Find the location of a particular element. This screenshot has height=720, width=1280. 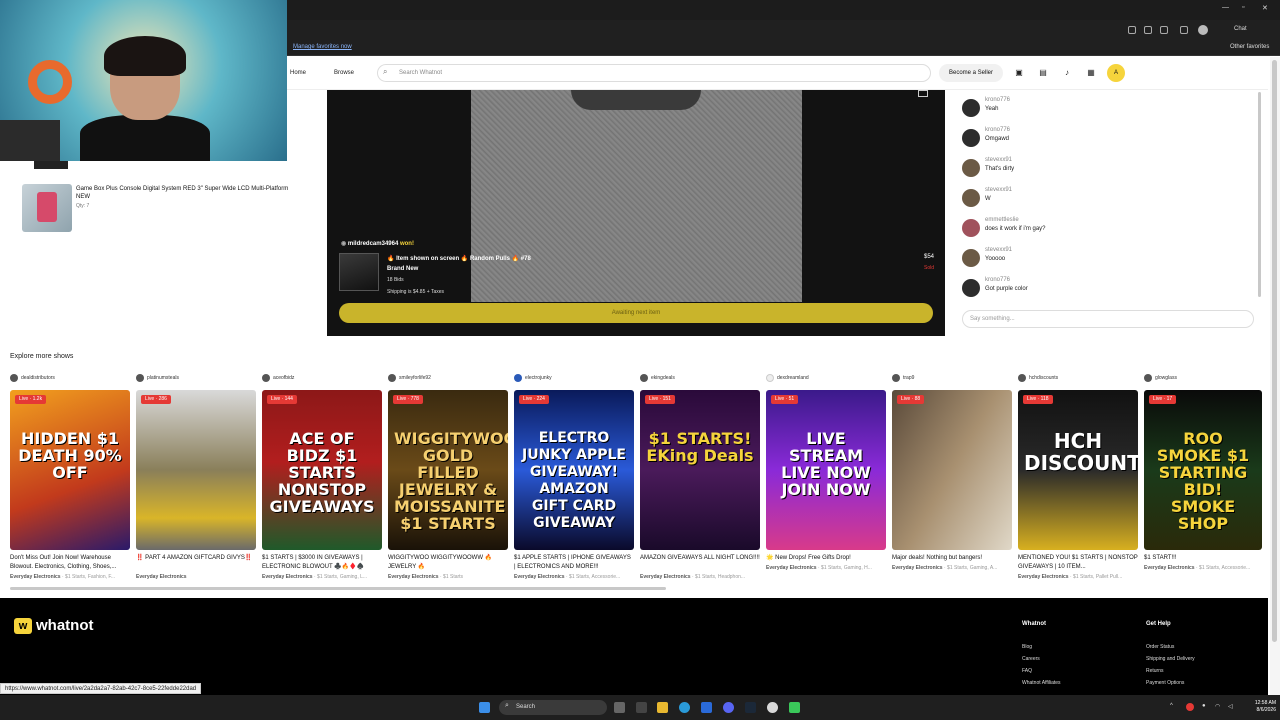

show-title: Major deals! Nothing but bangers! is located at coordinates (952, 558).